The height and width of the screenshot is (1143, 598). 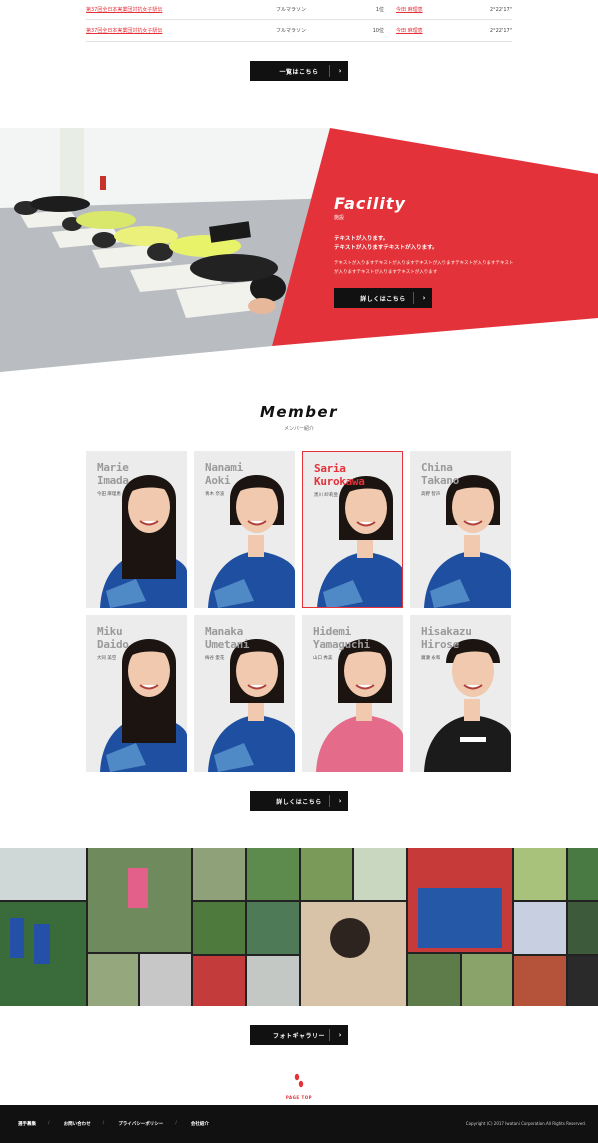 What do you see at coordinates (298, 429) in the screenshot?
I see `member-subtitle: メンバー紹介` at bounding box center [298, 429].